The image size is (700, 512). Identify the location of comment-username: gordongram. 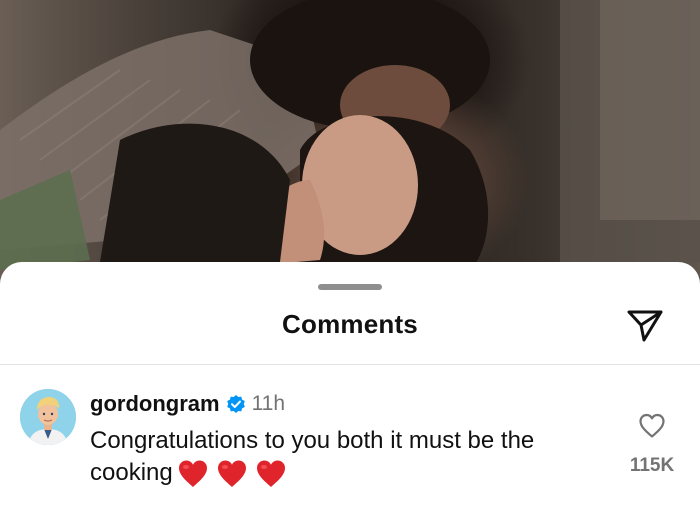
(155, 404).